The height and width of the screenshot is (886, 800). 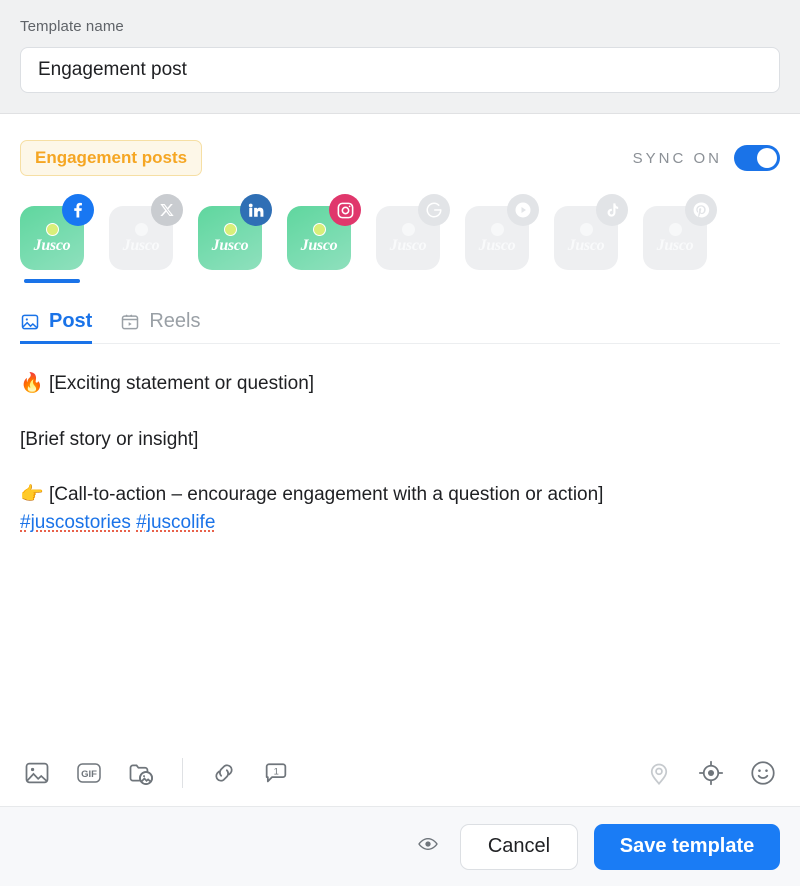 I want to click on account-linkedin: Jusco, so click(x=238, y=239).